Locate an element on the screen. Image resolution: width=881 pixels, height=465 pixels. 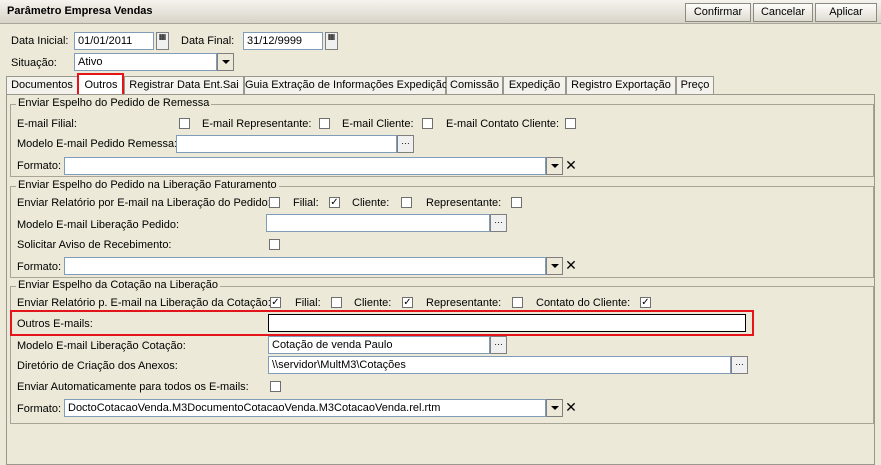
group-cotacao-title: Enviar Espelho da Cotação na Liberação is located at coordinates (118, 285).